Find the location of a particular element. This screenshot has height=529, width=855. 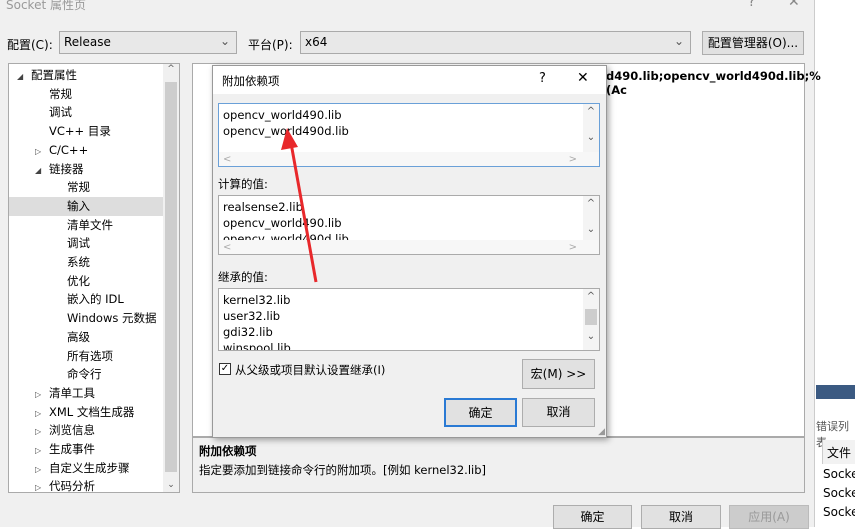

arrow-head-icon is located at coordinates (289, 139).